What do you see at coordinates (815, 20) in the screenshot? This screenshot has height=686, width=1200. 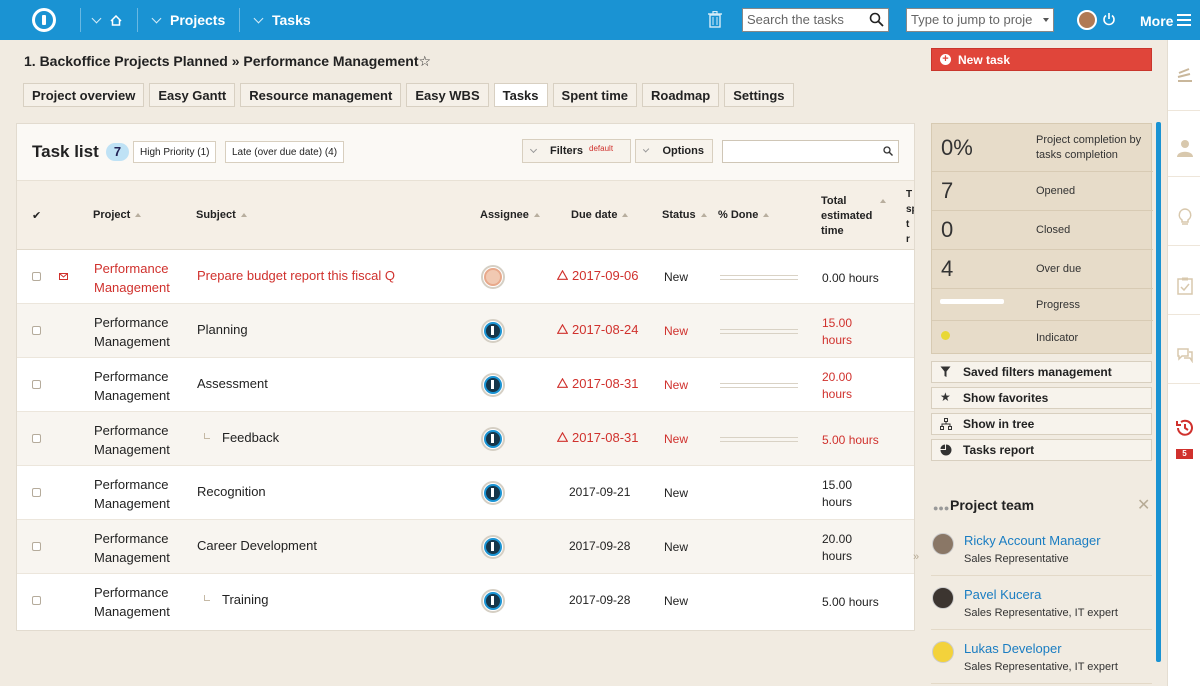 I see `search-input: Search the tasks` at bounding box center [815, 20].